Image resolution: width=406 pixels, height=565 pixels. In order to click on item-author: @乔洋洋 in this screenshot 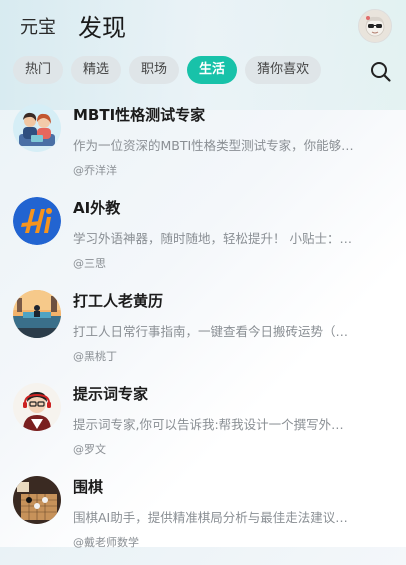, I will do `click(95, 170)`.